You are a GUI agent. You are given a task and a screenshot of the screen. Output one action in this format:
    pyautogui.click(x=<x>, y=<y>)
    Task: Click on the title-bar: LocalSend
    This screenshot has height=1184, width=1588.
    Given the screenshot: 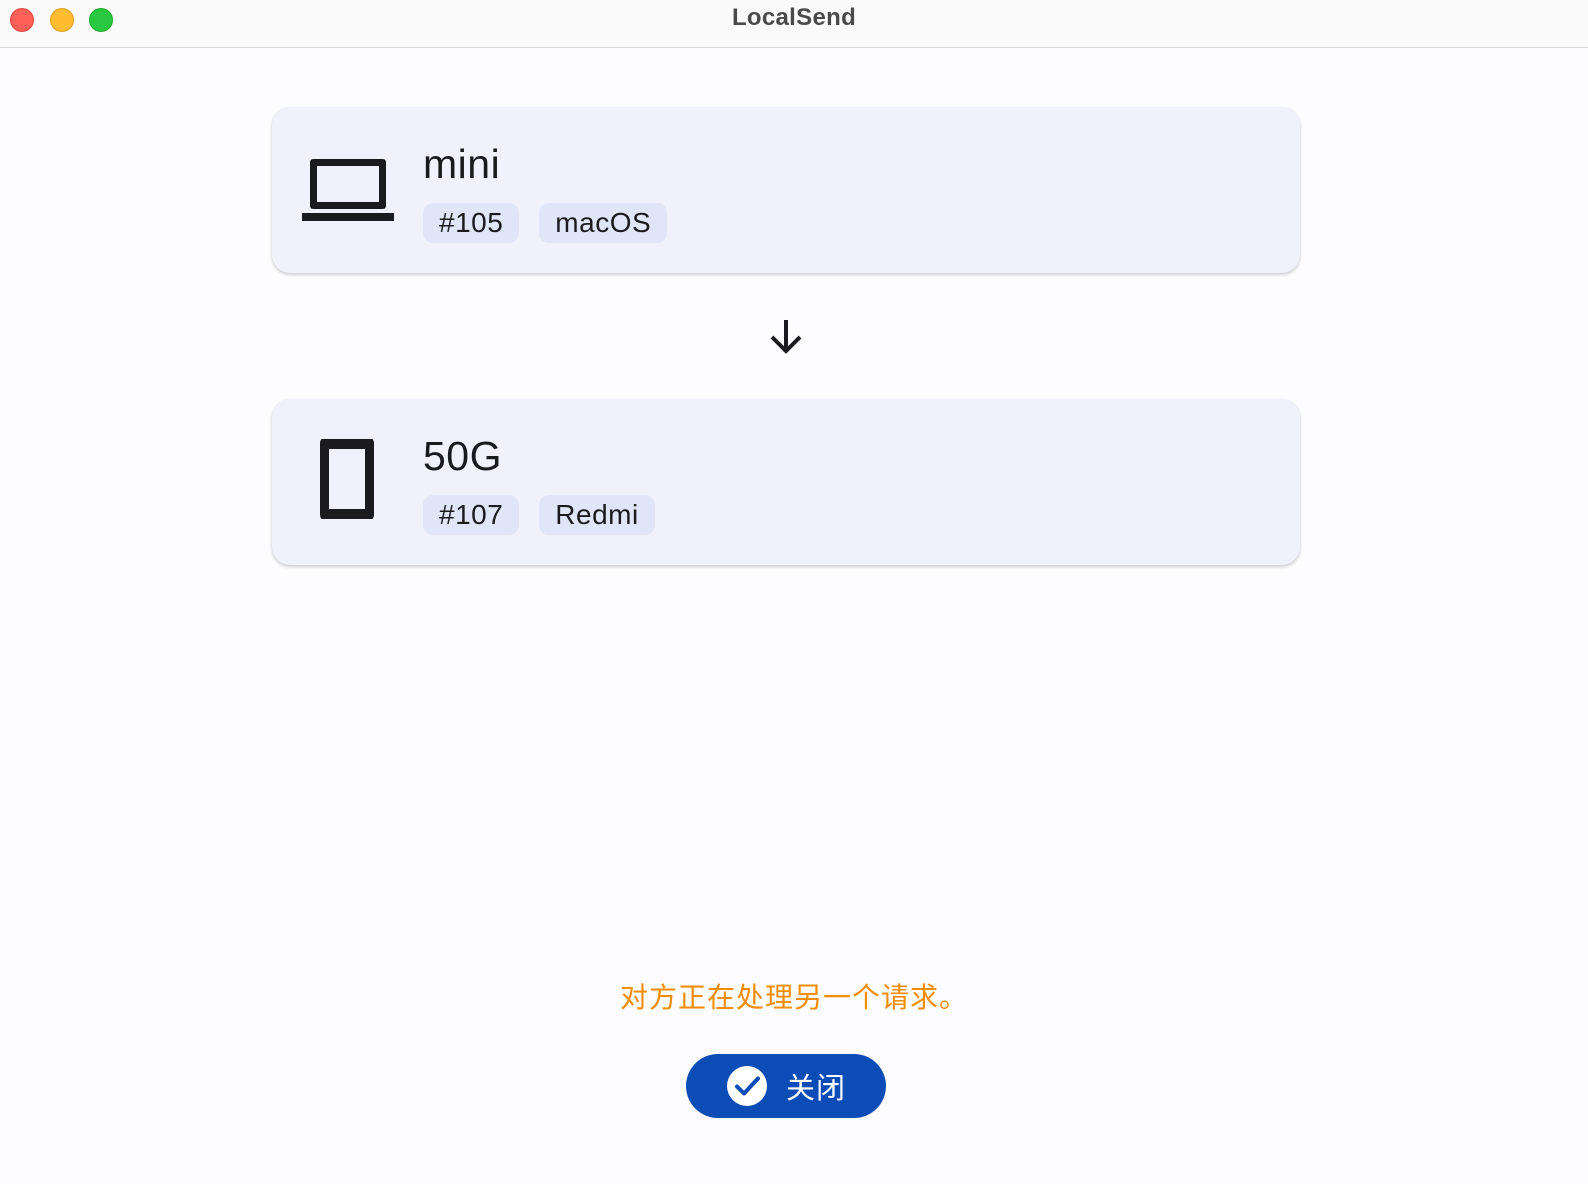 What is the action you would take?
    pyautogui.click(x=794, y=24)
    